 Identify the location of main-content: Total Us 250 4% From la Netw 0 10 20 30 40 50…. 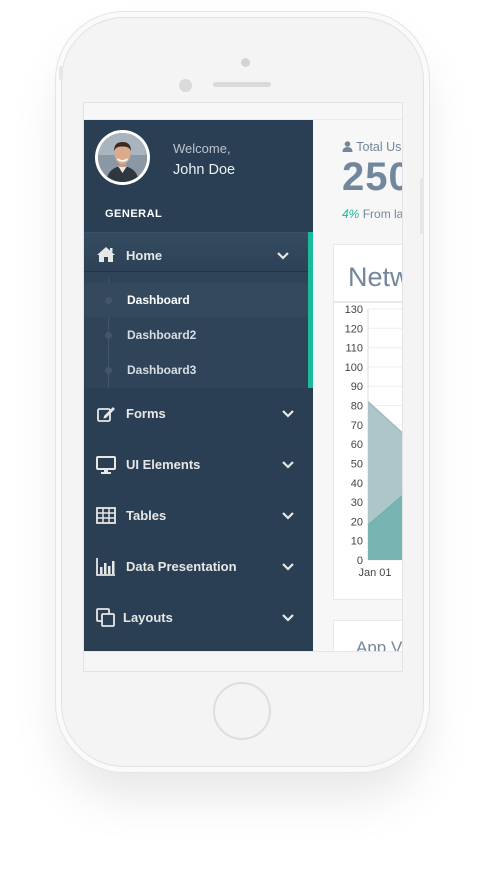
(358, 385).